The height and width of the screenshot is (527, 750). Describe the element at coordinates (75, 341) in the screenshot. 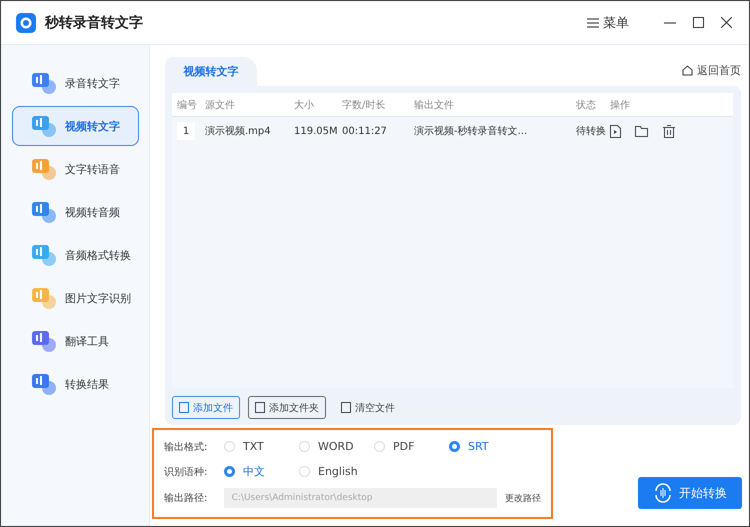

I see `sidebar-item: 翻译工具` at that location.